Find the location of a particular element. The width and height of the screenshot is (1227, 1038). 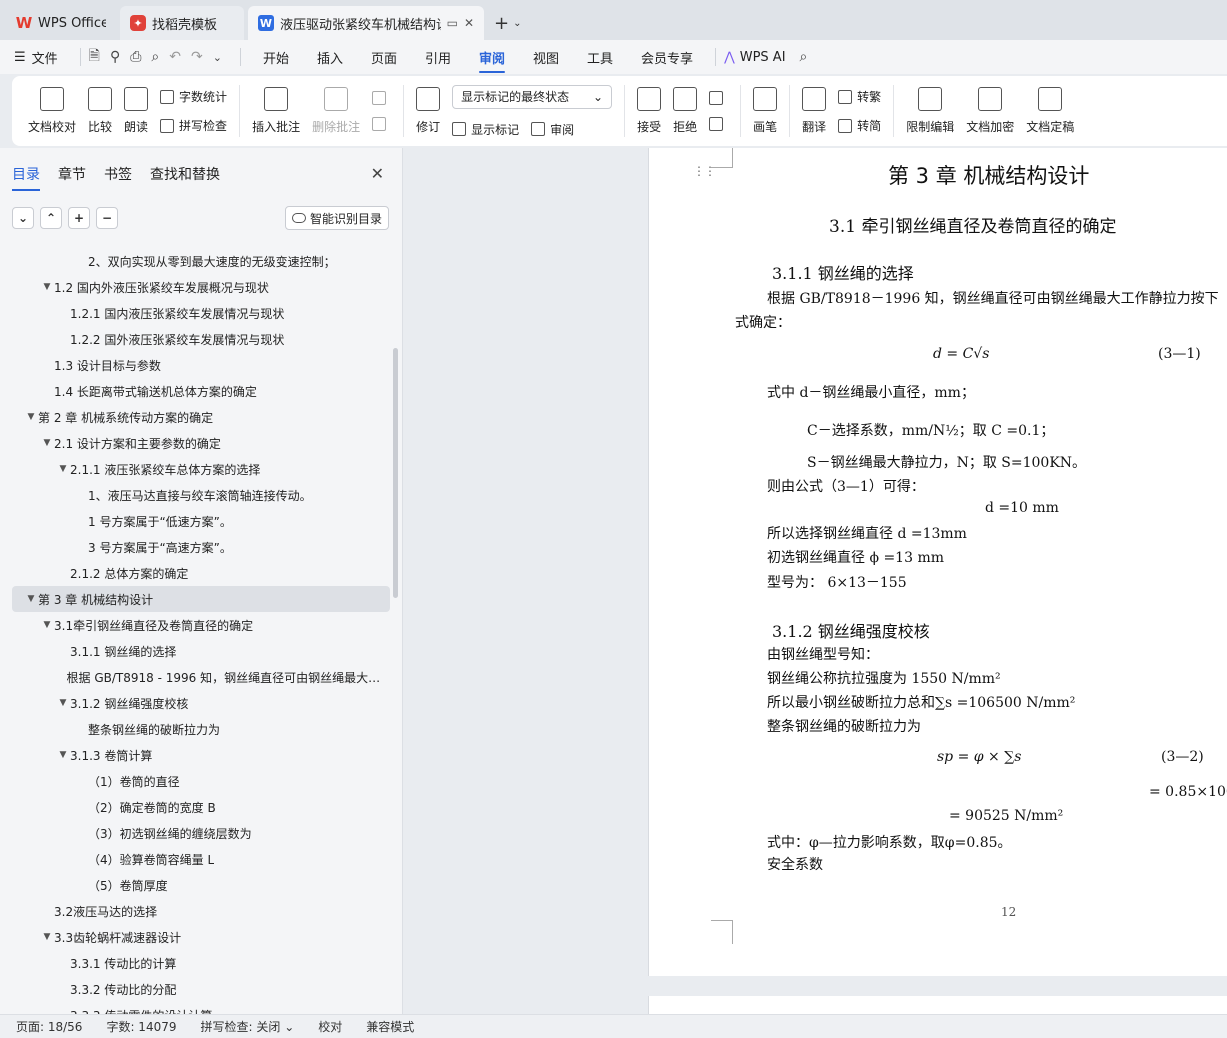

prev-comment-button is located at coordinates (381, 98).